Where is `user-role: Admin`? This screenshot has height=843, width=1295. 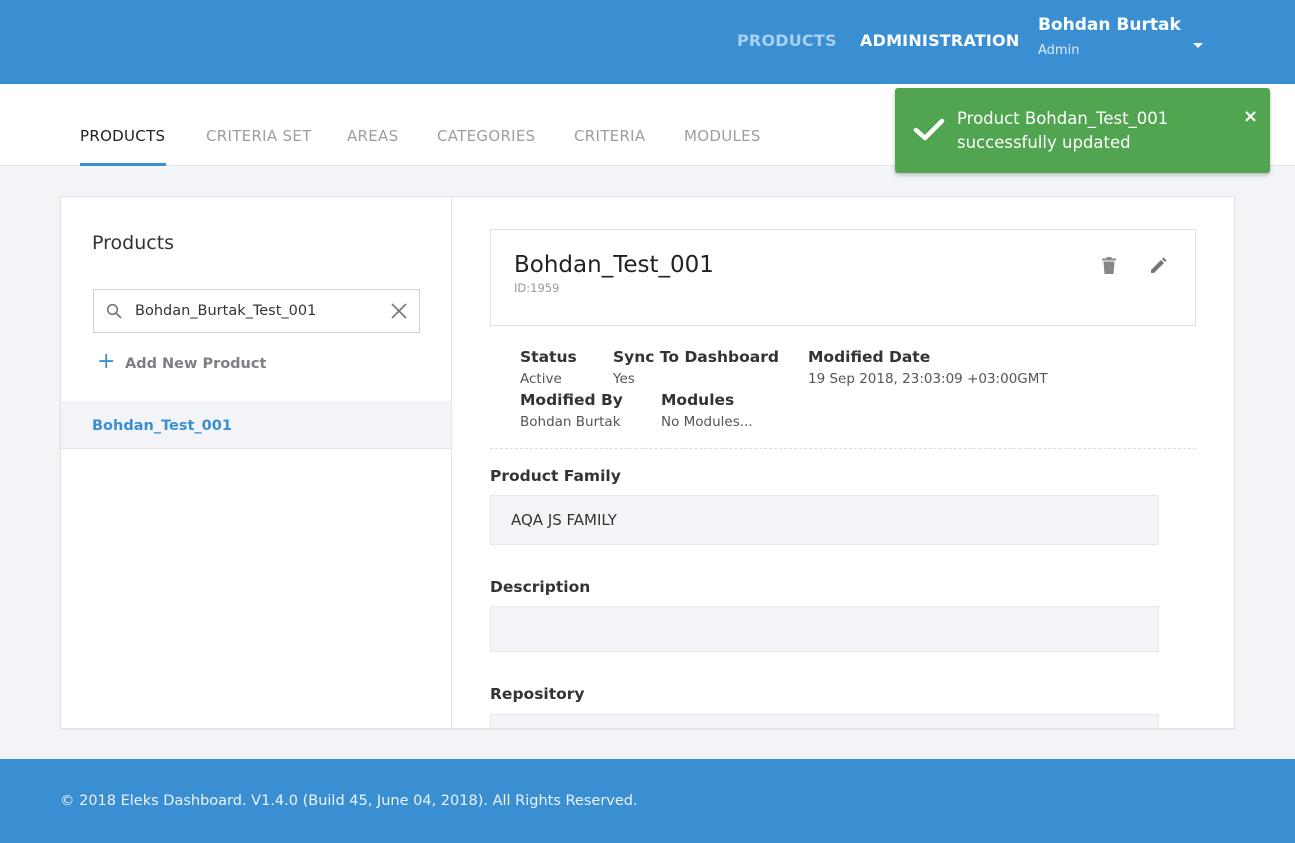
user-role: Admin is located at coordinates (1059, 50).